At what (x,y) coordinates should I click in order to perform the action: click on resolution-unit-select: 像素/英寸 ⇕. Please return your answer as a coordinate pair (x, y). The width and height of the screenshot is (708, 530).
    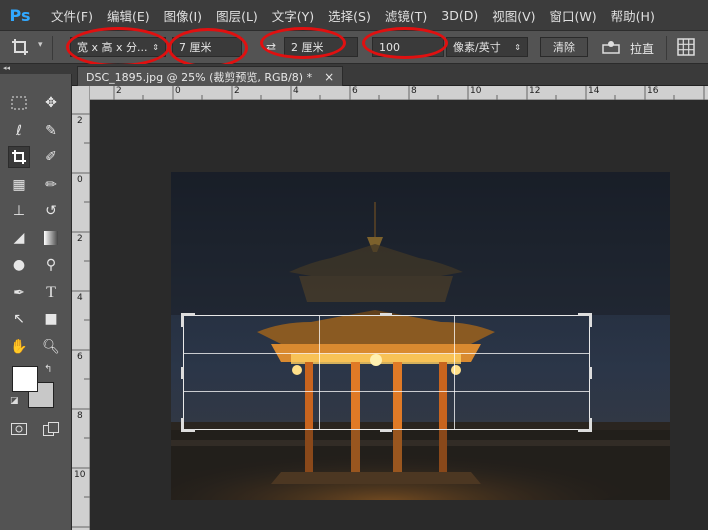
    Looking at the image, I should click on (487, 47).